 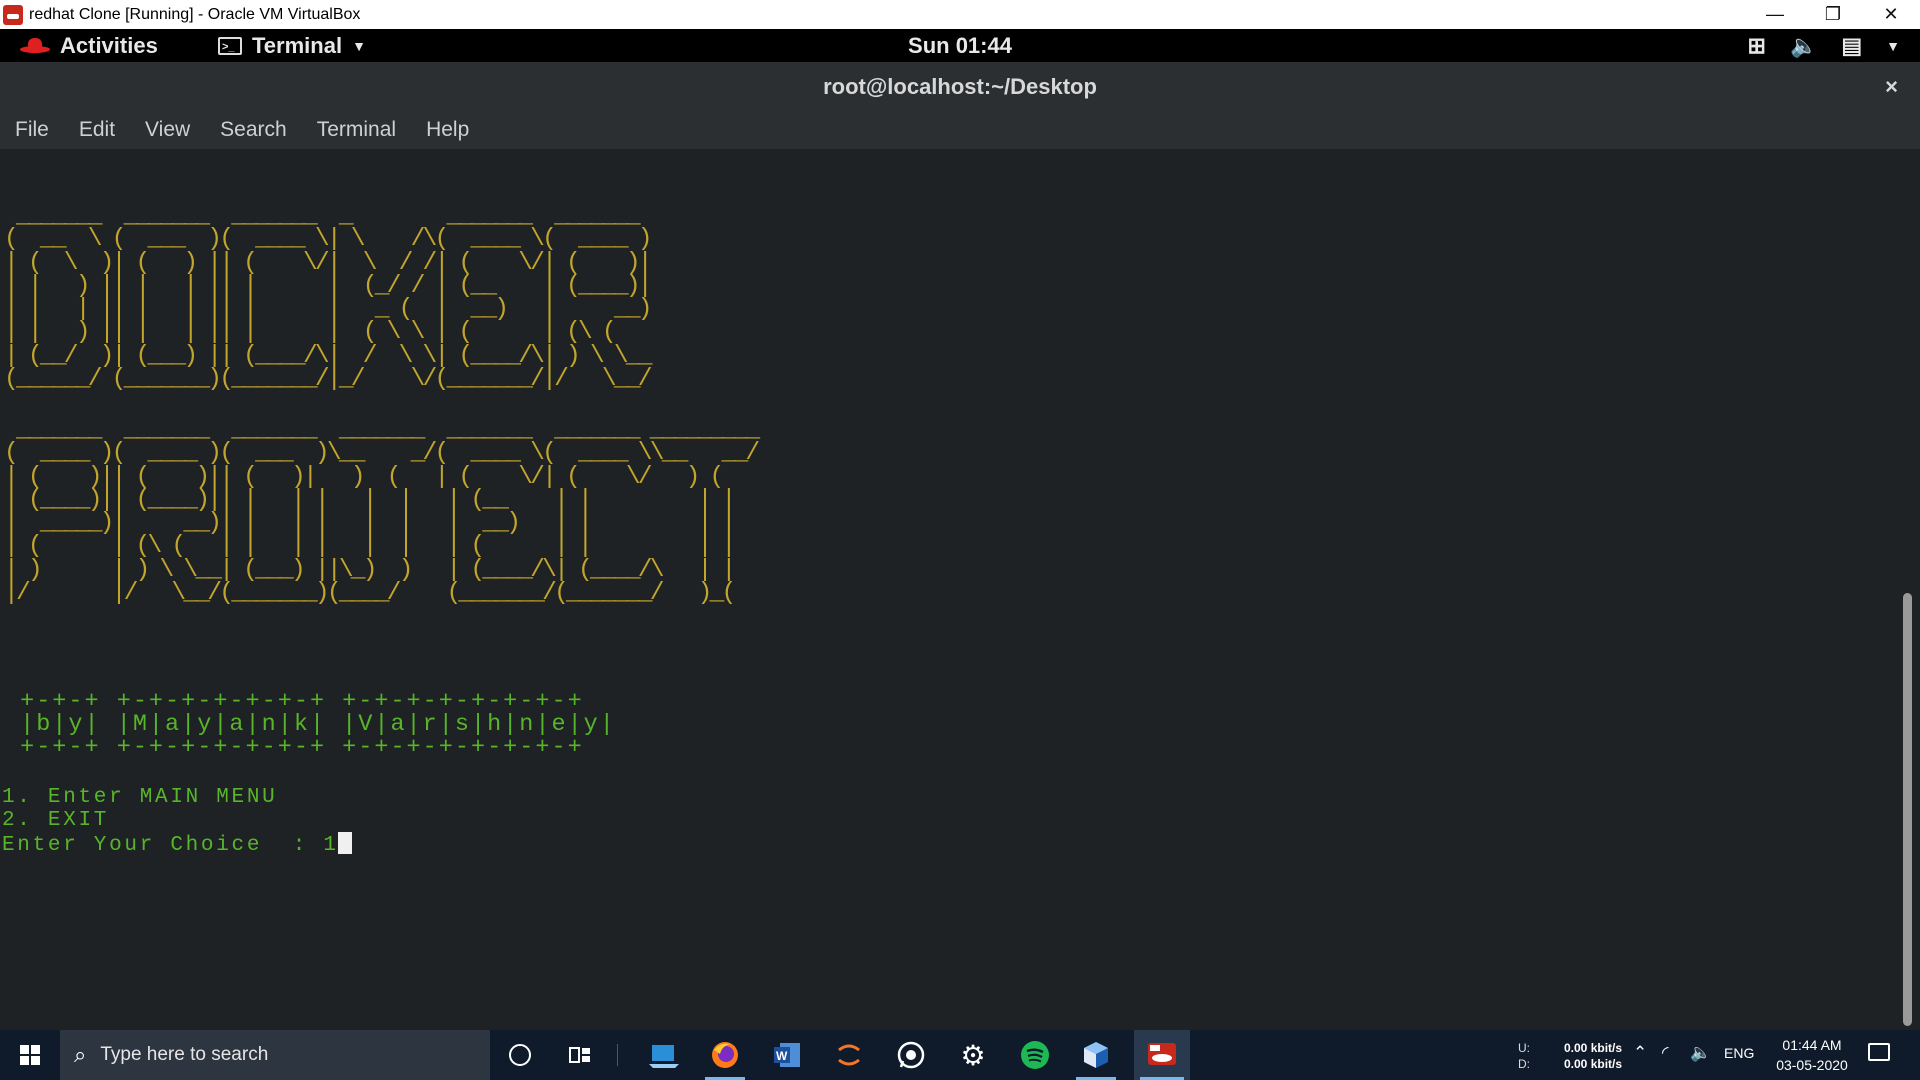 I want to click on menu-option-2: 2. EXIT, so click(x=56, y=820).